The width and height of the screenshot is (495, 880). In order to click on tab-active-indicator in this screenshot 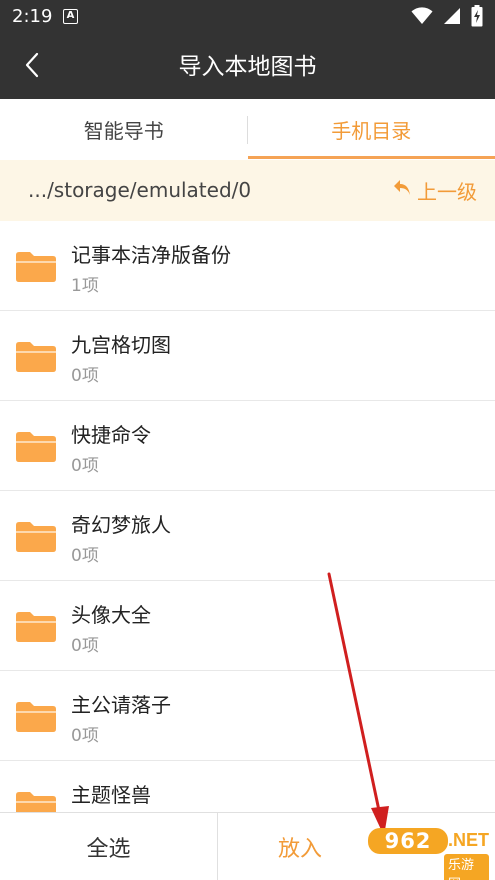, I will do `click(371, 157)`.